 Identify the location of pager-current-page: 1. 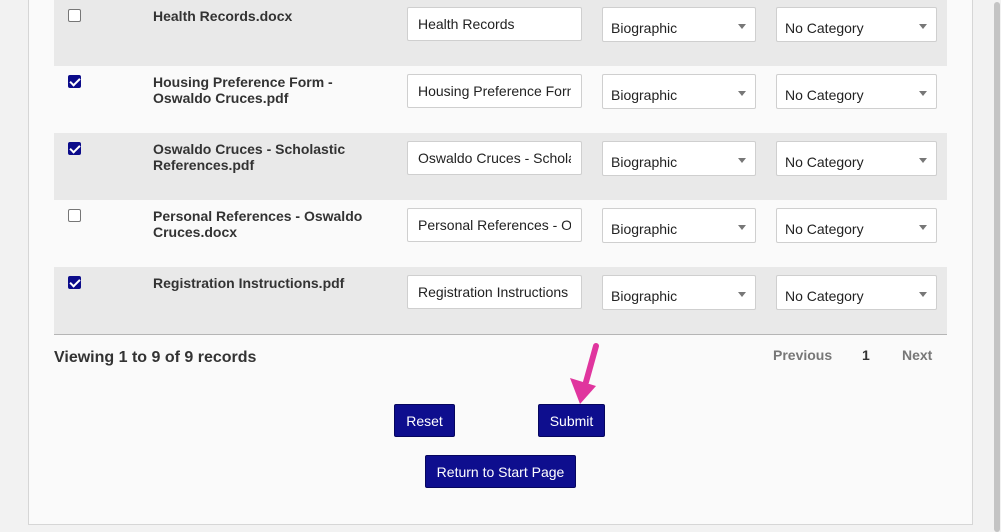
(866, 355).